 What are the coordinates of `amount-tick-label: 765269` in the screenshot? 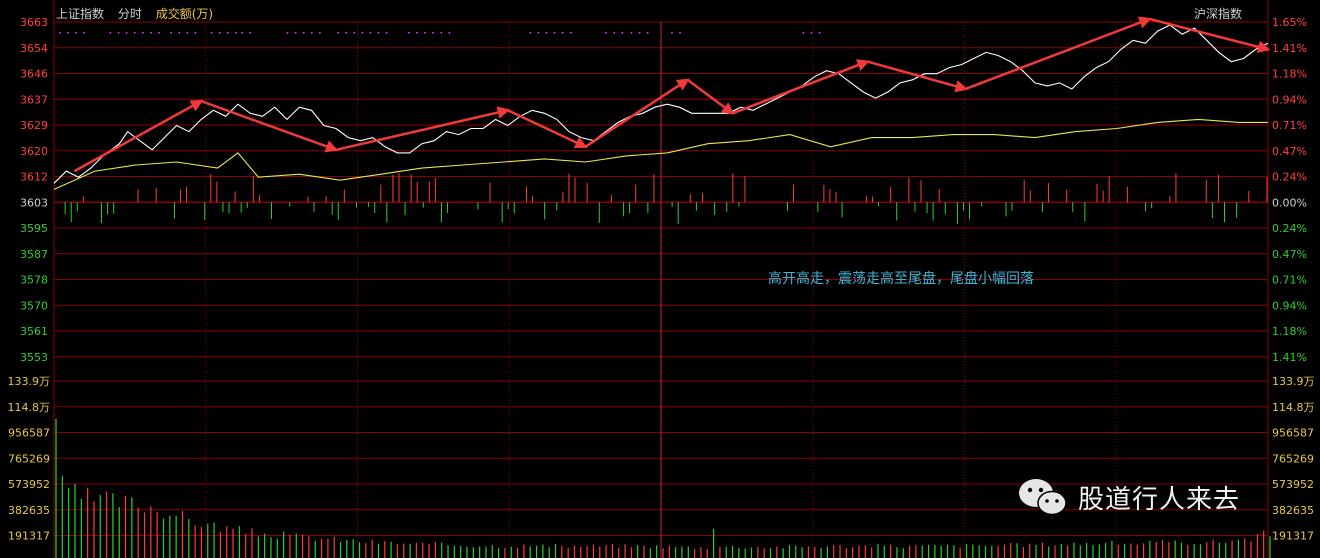 It's located at (29, 458).